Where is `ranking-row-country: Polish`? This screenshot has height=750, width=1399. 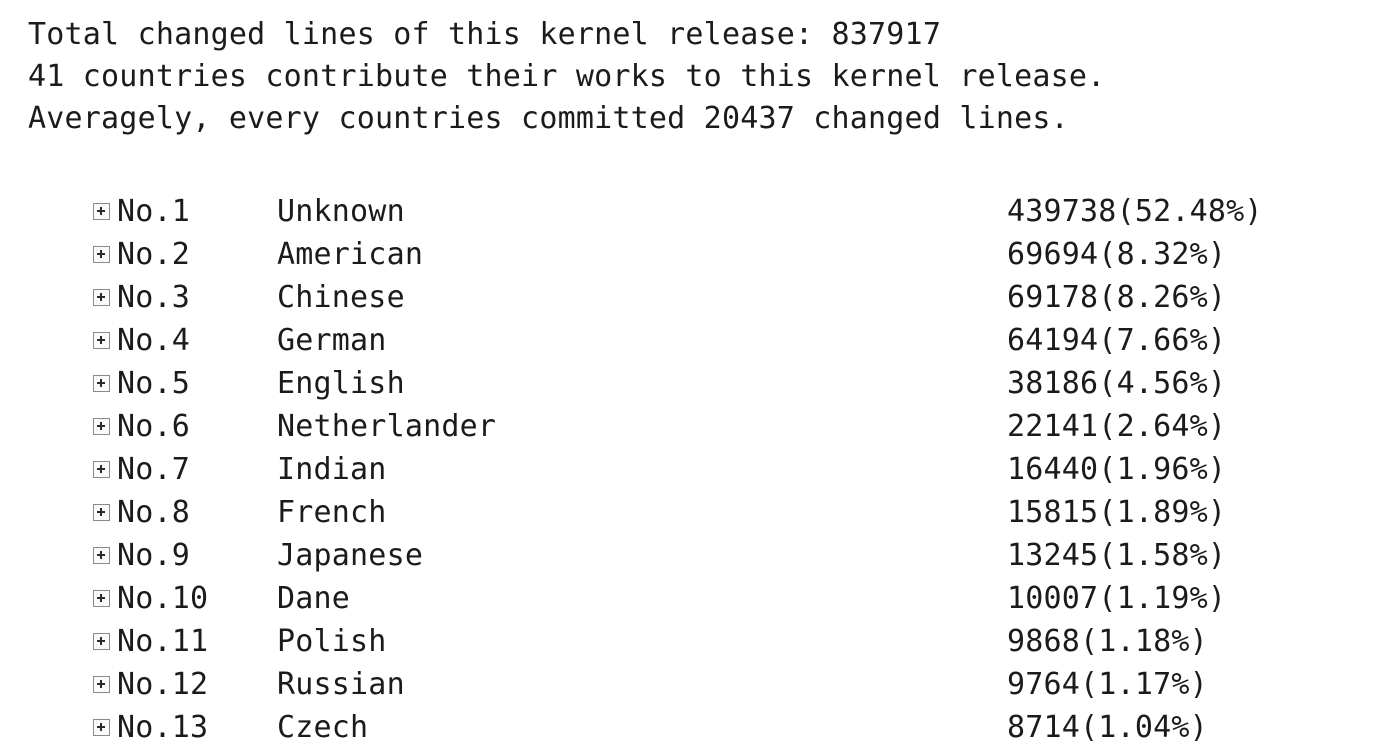 ranking-row-country: Polish is located at coordinates (332, 641).